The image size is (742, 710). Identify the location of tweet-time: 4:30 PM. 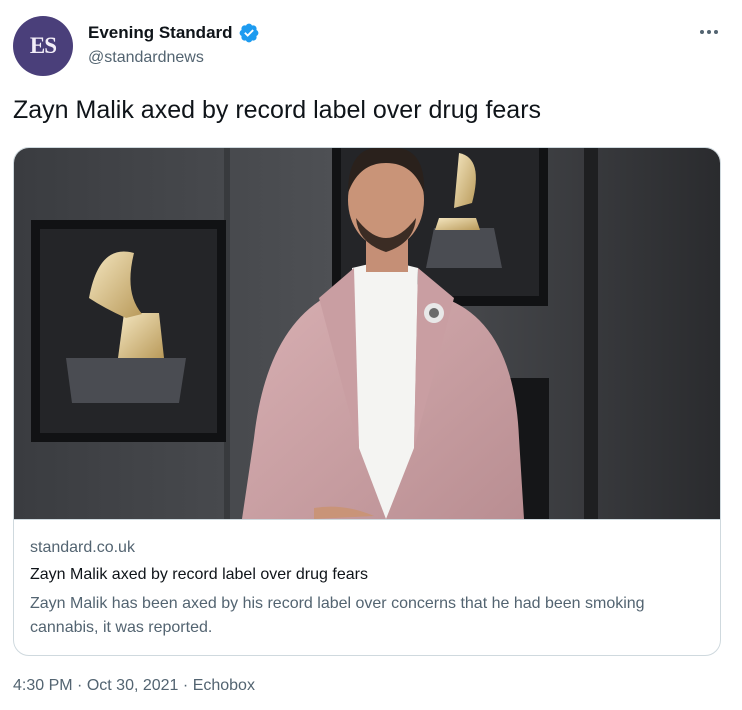
(43, 685).